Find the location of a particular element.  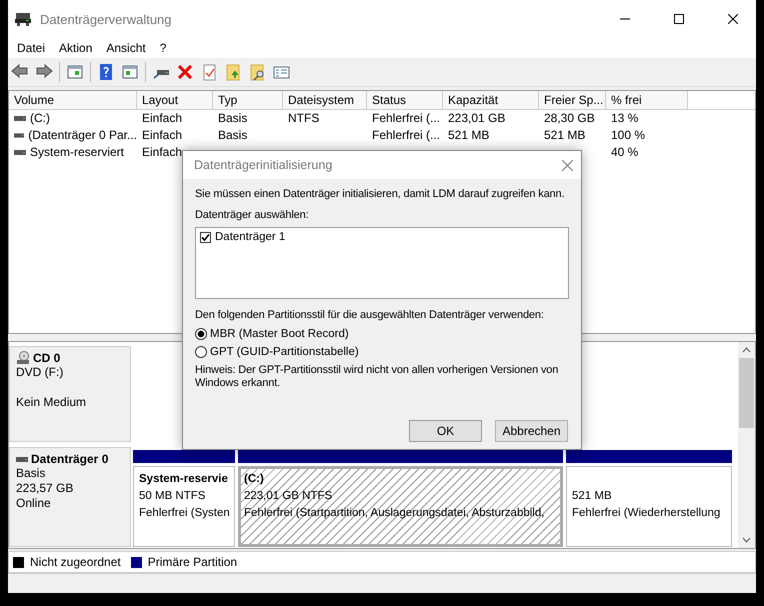

partition-status: Fehlerfrei (Startpartition, Auslagerungsdatei, Absturzabbild, is located at coordinates (395, 514).